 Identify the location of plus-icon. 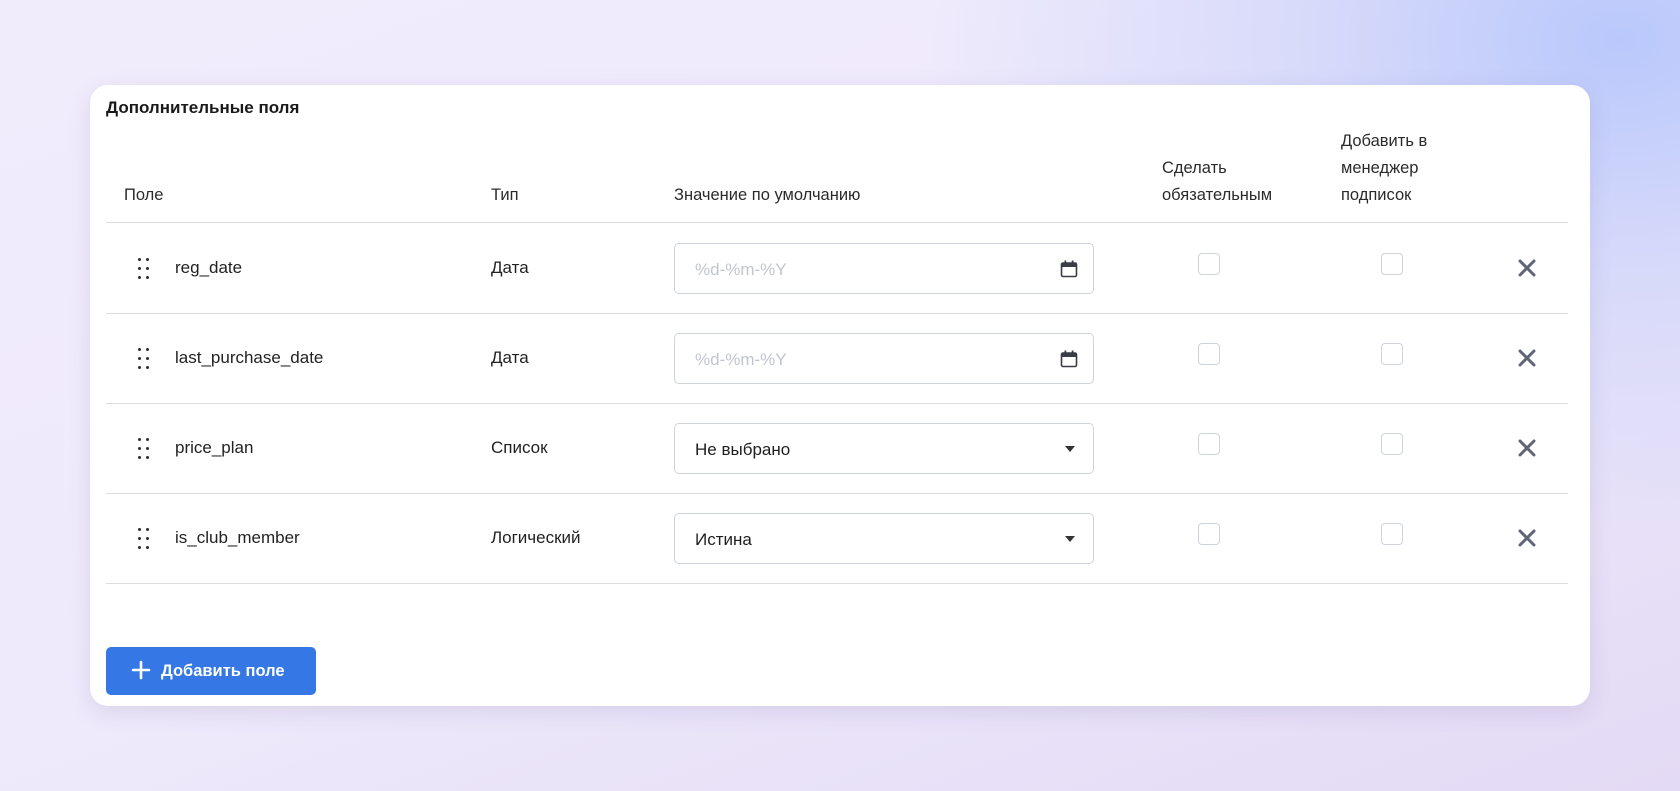
(141, 670).